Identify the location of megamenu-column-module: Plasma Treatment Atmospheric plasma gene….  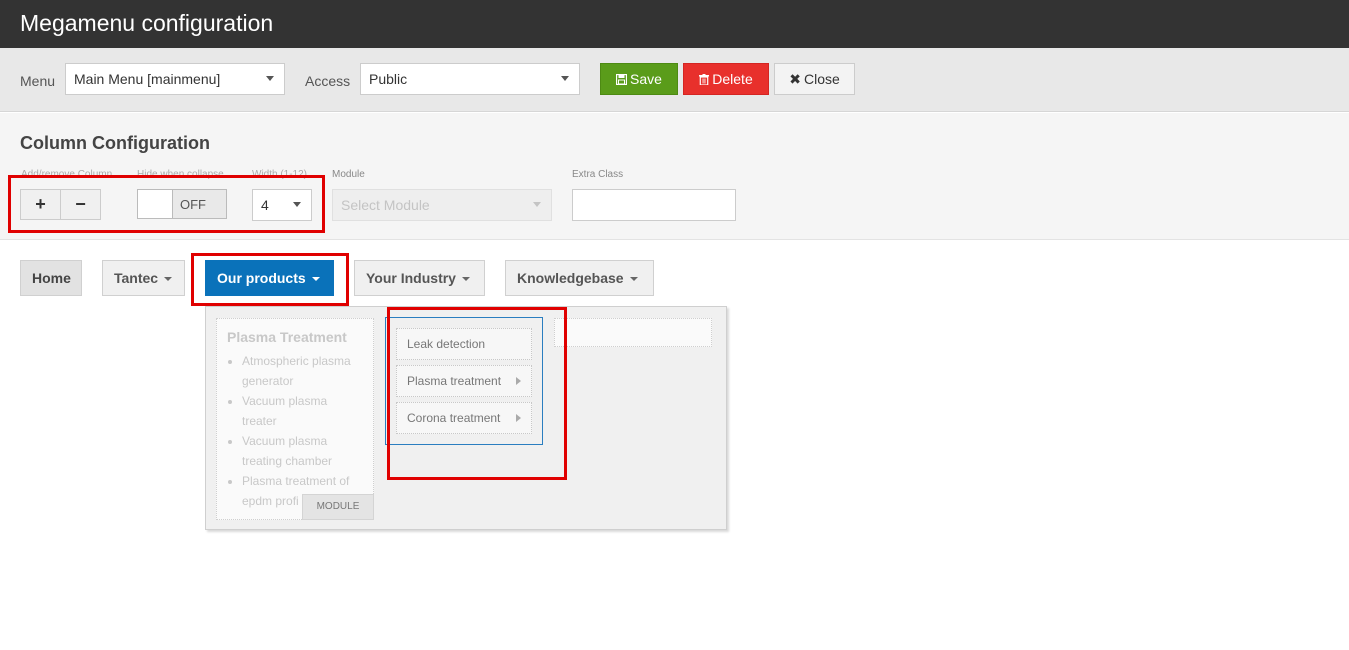
(295, 419).